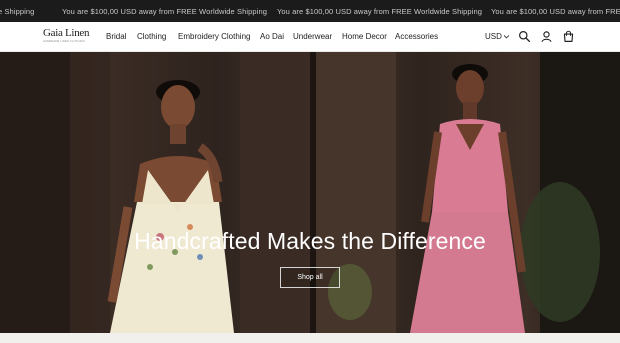  Describe the element at coordinates (64, 41) in the screenshot. I see `logo-tagline: HANDMADE LINEN CLOTHING` at that location.